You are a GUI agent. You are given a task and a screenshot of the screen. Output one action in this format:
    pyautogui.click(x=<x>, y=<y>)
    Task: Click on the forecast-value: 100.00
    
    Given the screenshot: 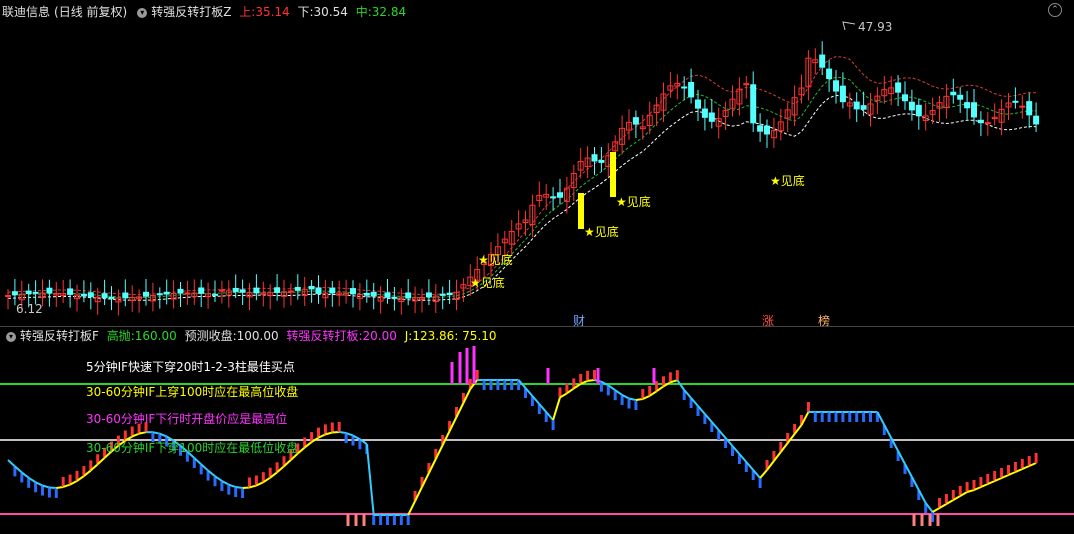 What is the action you would take?
    pyautogui.click(x=257, y=336)
    